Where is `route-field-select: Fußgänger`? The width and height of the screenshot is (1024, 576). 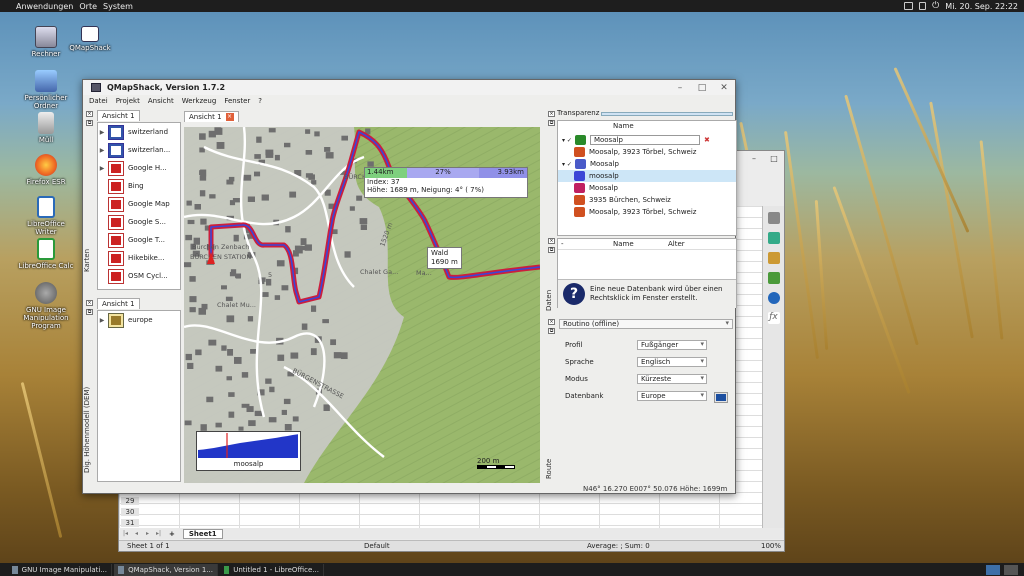
route-field-select: Fußgänger is located at coordinates (672, 345).